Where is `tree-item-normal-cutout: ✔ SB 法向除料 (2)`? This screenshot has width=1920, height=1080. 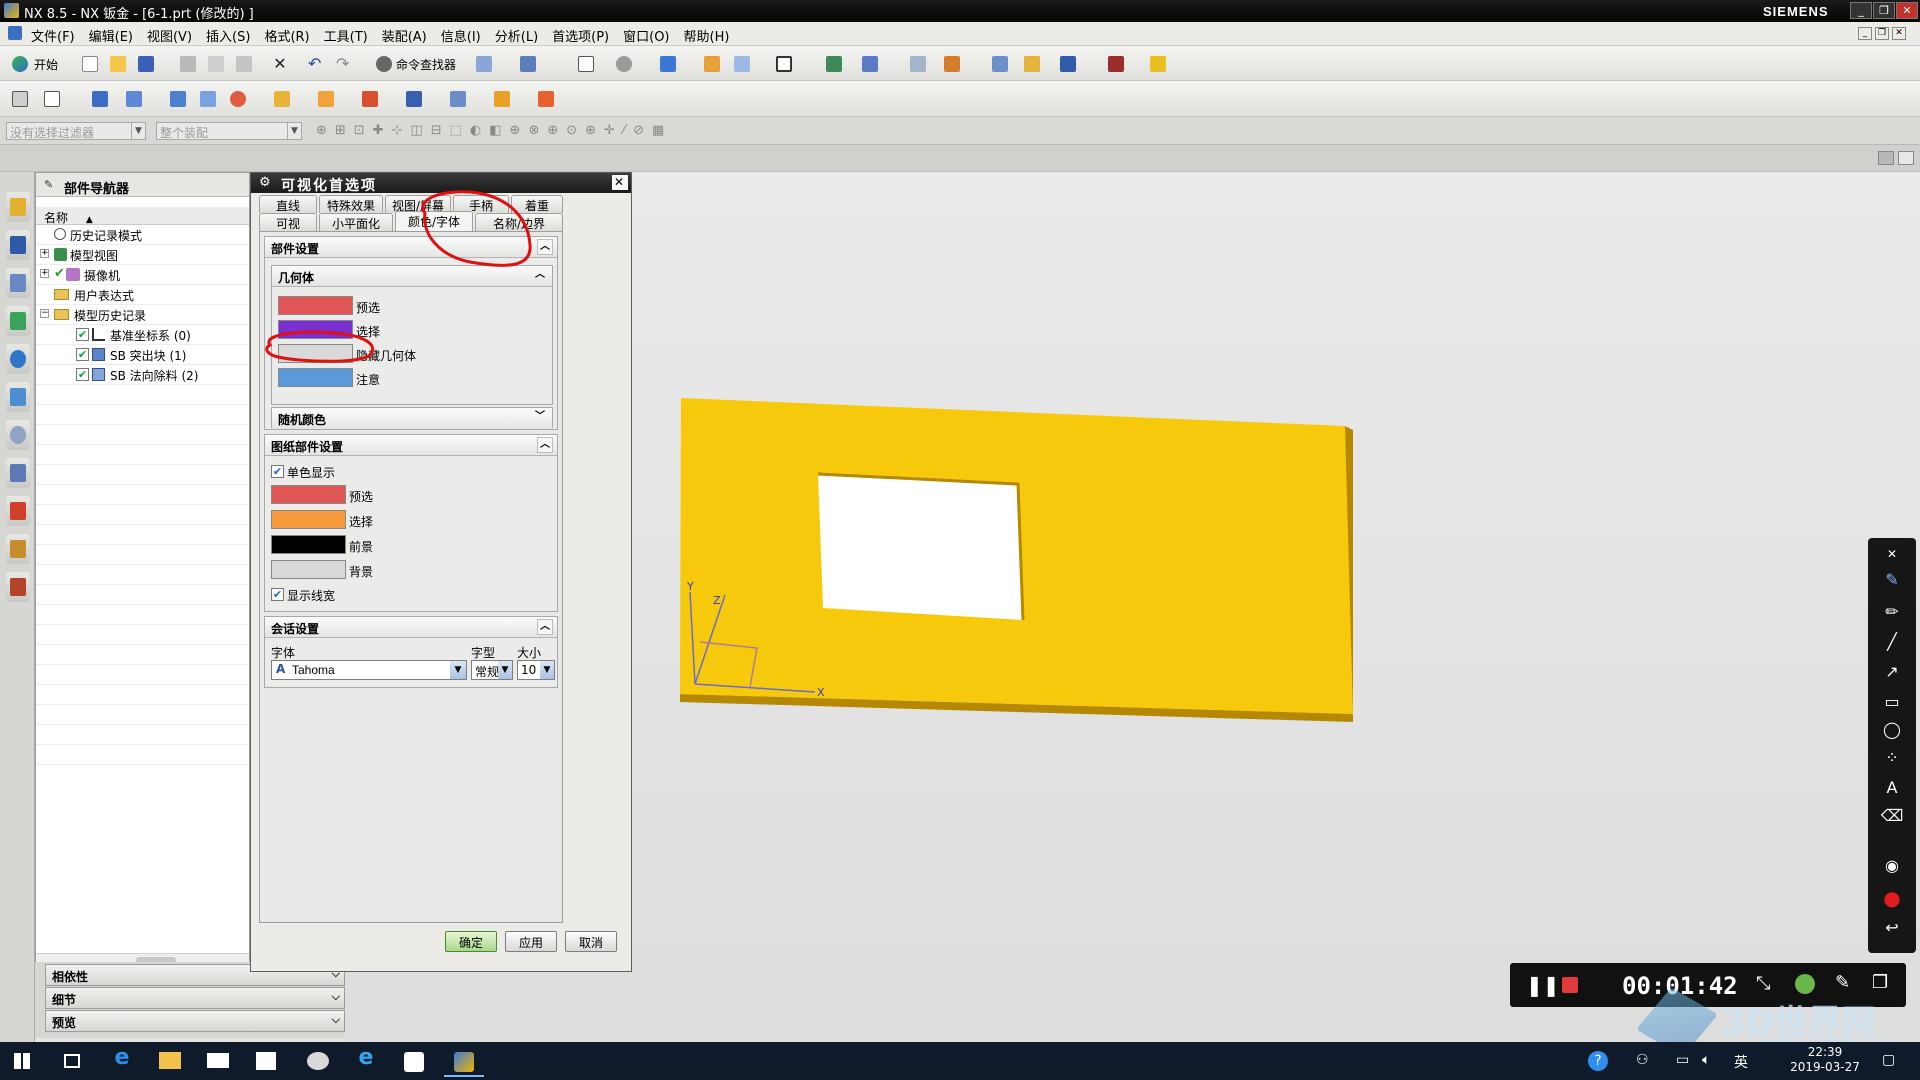
tree-item-normal-cutout: ✔ SB 法向除料 (2) is located at coordinates (142, 375).